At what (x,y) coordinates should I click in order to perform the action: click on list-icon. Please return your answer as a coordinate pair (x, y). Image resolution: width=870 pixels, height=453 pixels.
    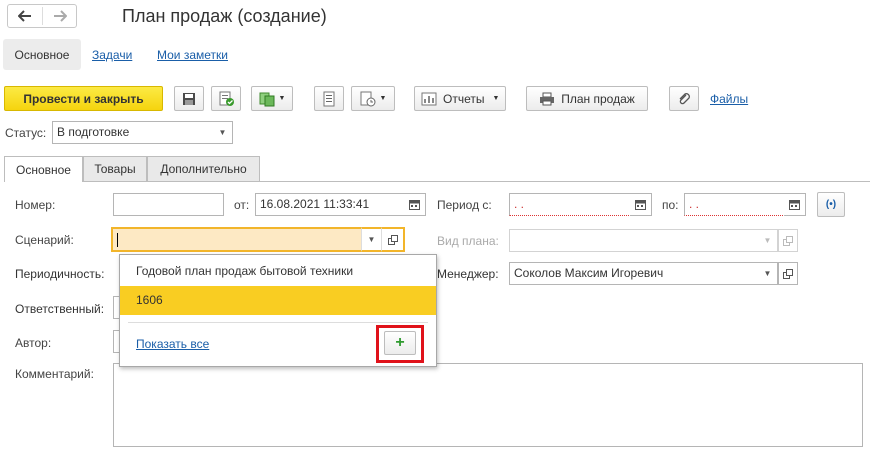
    Looking at the image, I should click on (329, 98).